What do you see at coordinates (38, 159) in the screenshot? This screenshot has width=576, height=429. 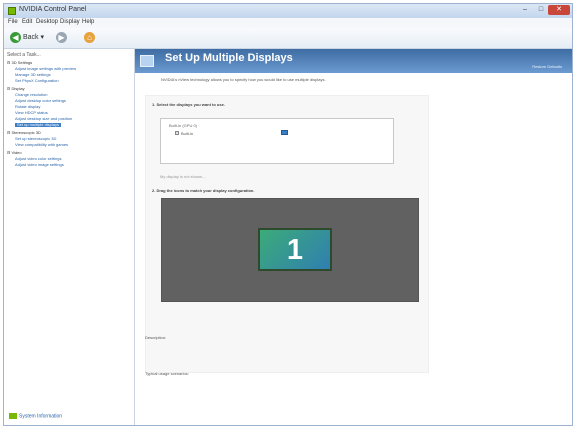 I see `tree-item-video-color: Adjust video color settings` at bounding box center [38, 159].